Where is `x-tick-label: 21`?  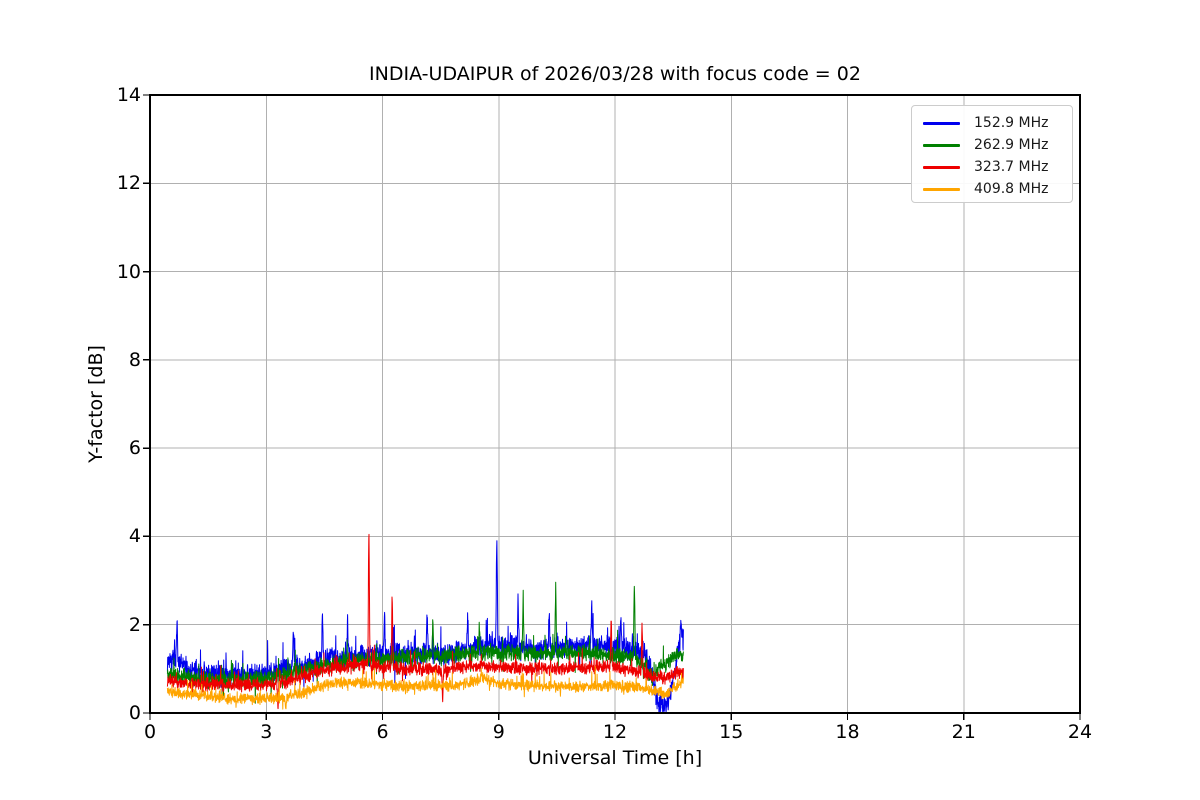
x-tick-label: 21 is located at coordinates (963, 732).